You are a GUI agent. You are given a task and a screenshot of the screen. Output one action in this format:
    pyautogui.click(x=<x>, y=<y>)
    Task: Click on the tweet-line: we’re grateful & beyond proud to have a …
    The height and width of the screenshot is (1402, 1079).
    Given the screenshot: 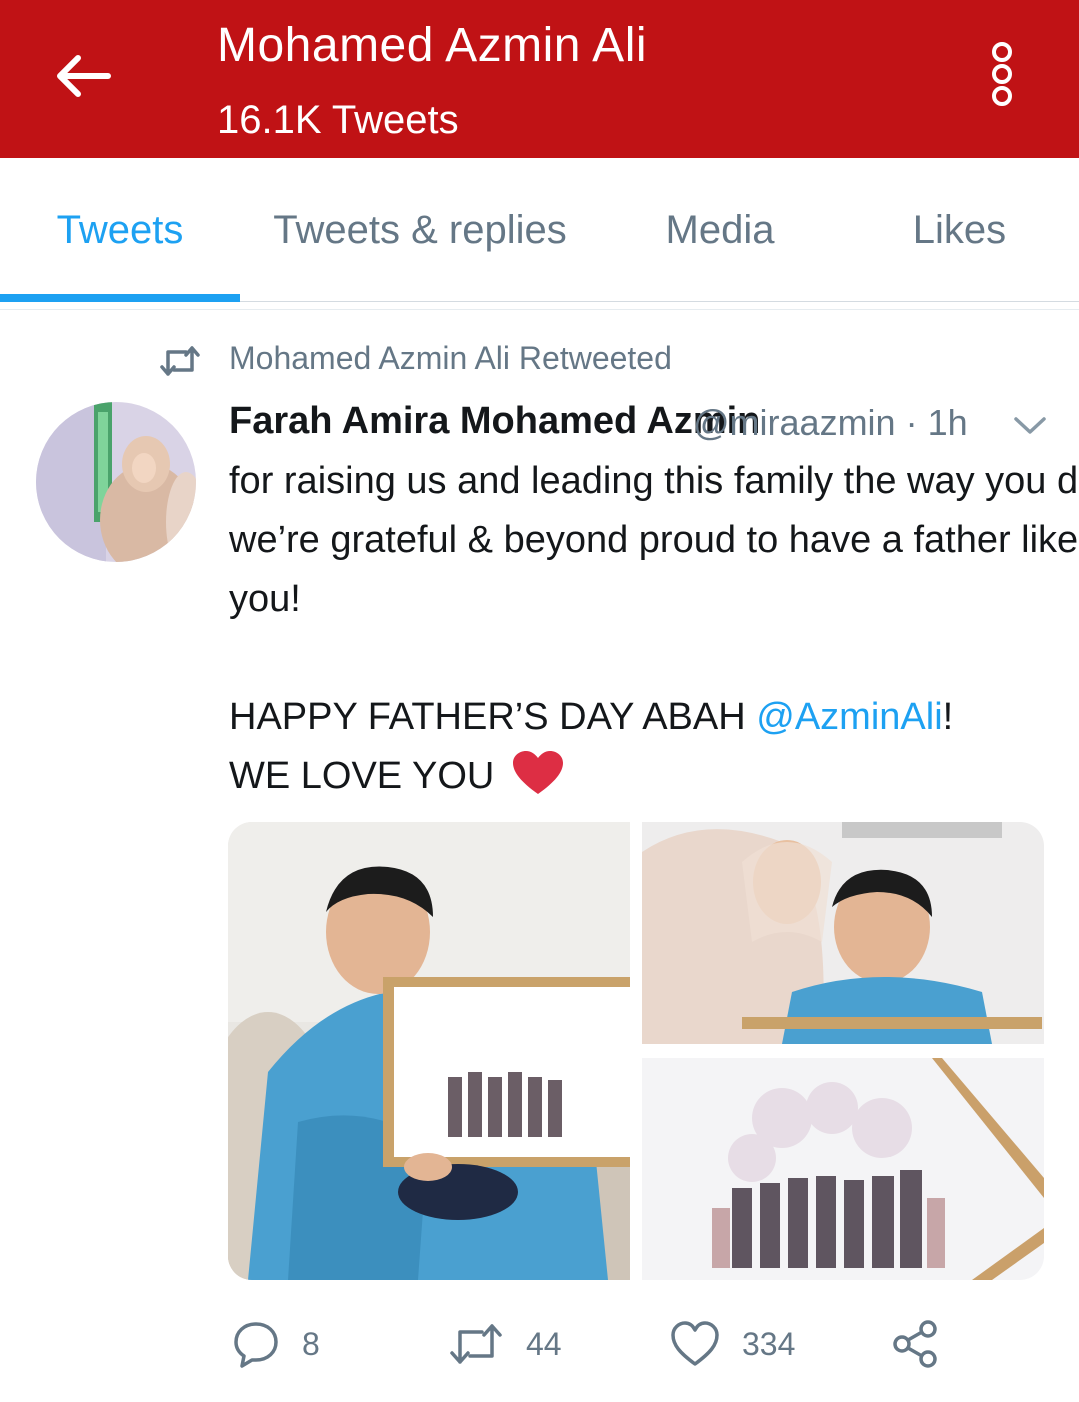 What is the action you would take?
    pyautogui.click(x=654, y=540)
    